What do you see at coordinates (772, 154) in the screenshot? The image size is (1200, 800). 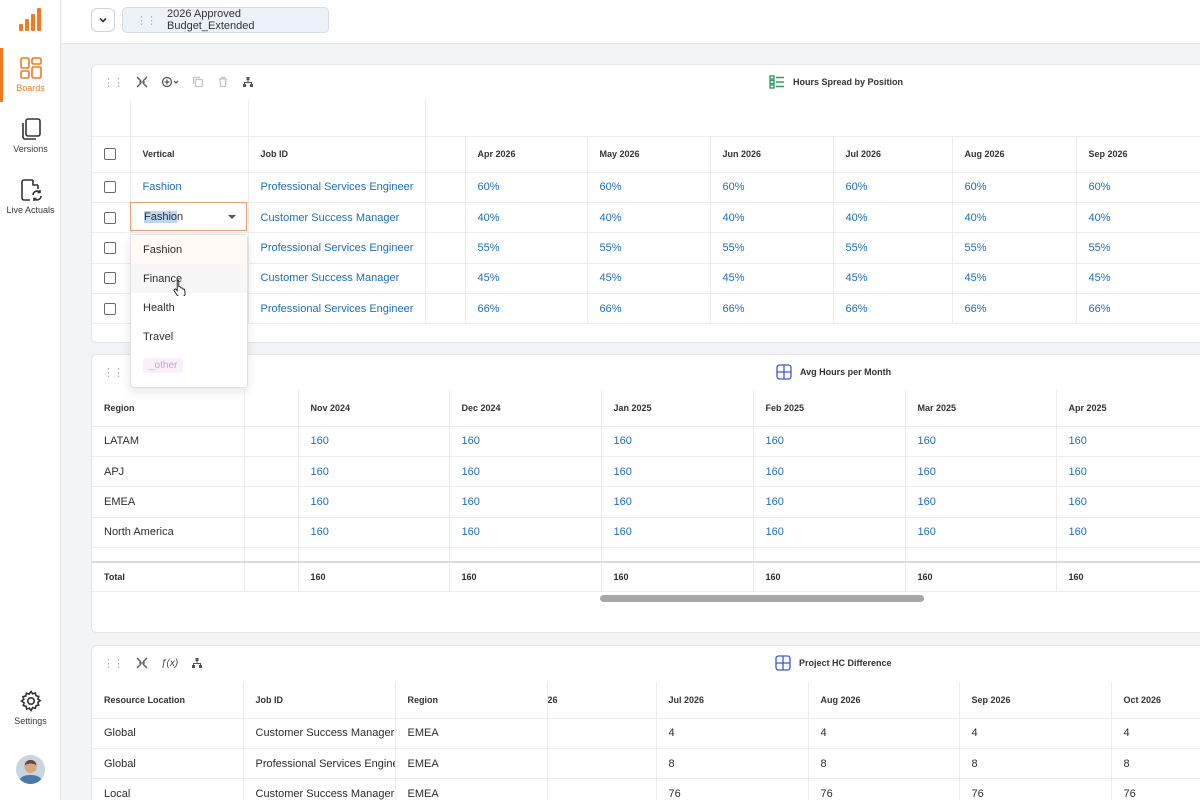 I see `column-header: Jun 2026` at bounding box center [772, 154].